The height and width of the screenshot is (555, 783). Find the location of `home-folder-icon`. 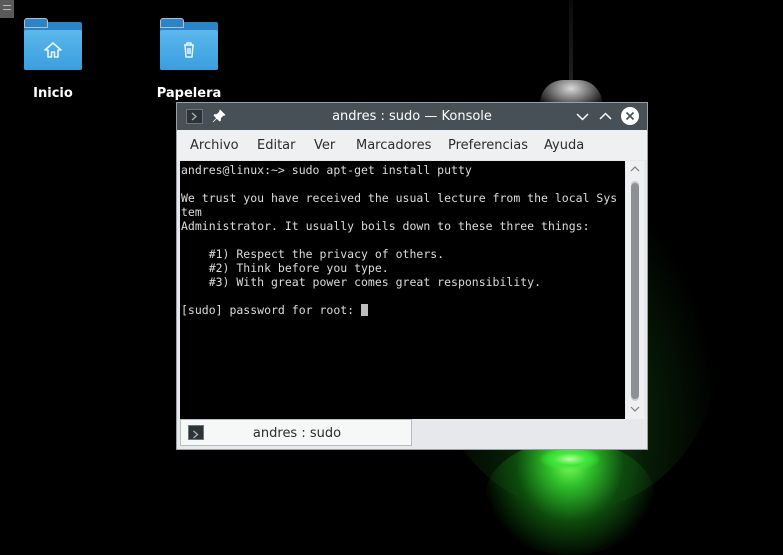

home-folder-icon is located at coordinates (53, 44).